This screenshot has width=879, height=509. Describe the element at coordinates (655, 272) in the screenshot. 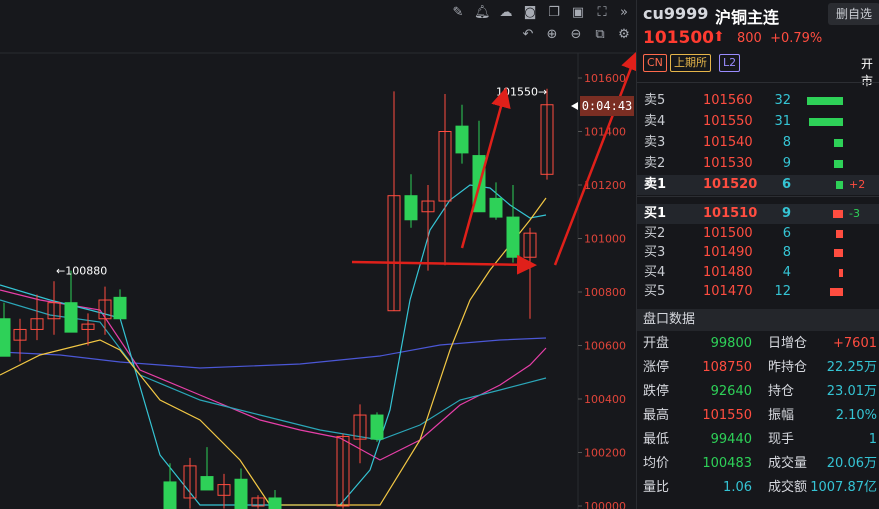

I see `level-label: 买4` at that location.